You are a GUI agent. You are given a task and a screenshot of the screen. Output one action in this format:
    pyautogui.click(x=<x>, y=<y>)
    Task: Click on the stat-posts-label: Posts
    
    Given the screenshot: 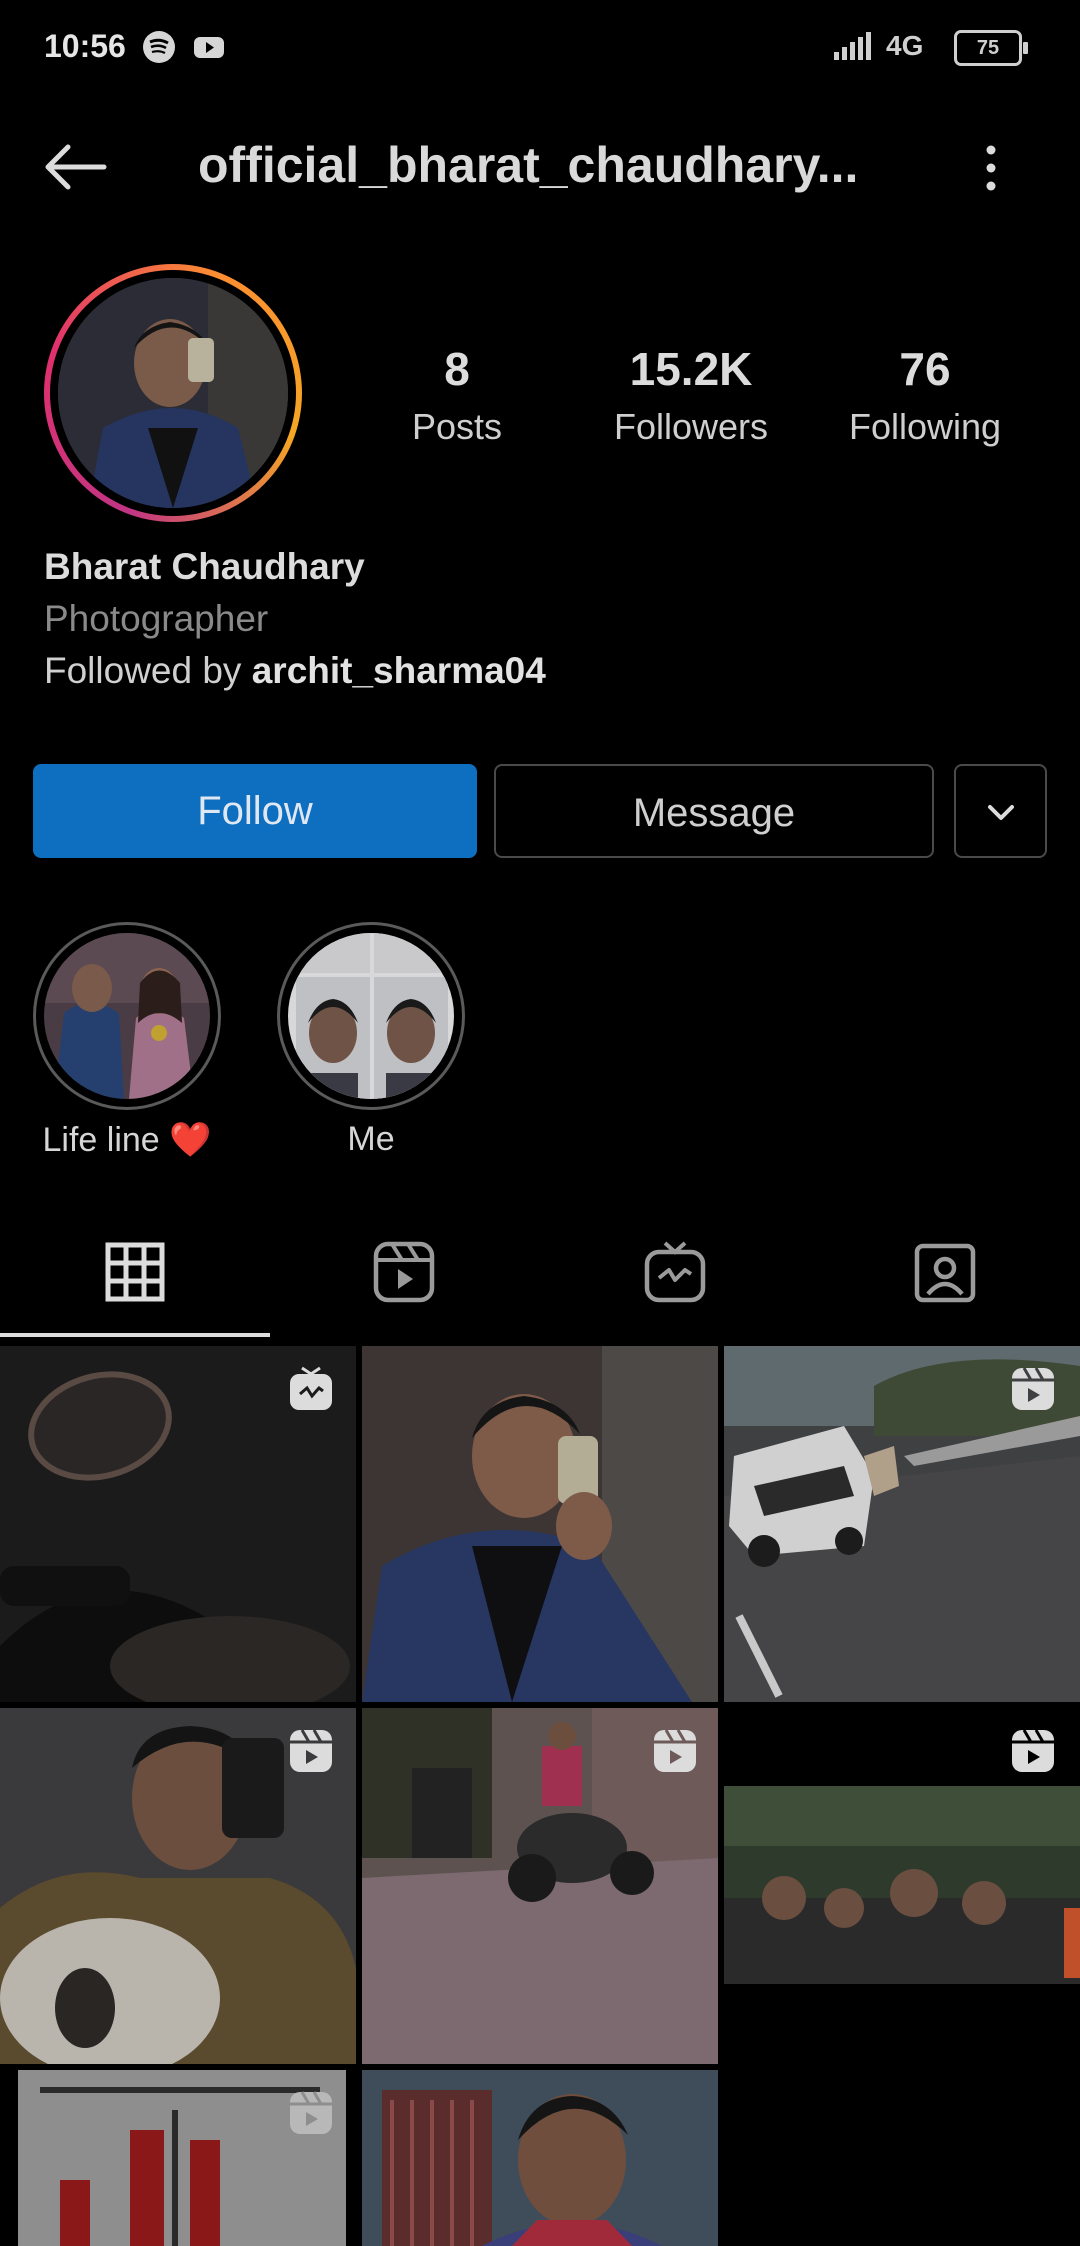 What is the action you would take?
    pyautogui.click(x=457, y=426)
    